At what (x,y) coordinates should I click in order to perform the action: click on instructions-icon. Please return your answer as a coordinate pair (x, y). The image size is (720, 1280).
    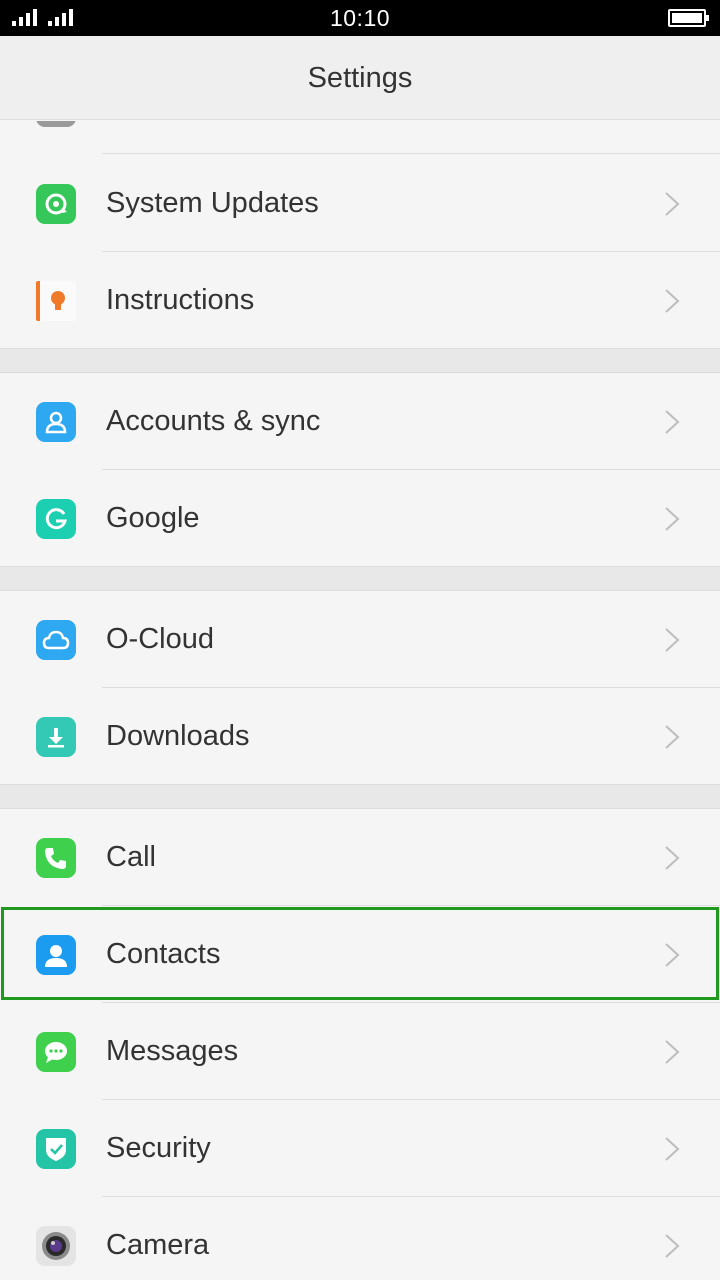
    Looking at the image, I should click on (56, 301).